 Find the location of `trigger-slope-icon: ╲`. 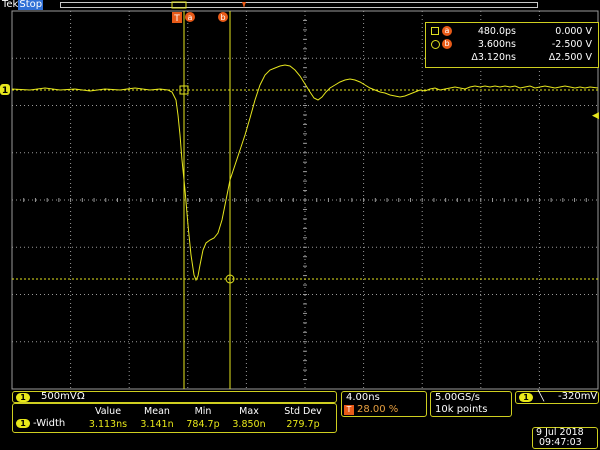

trigger-slope-icon: ╲ is located at coordinates (541, 396).